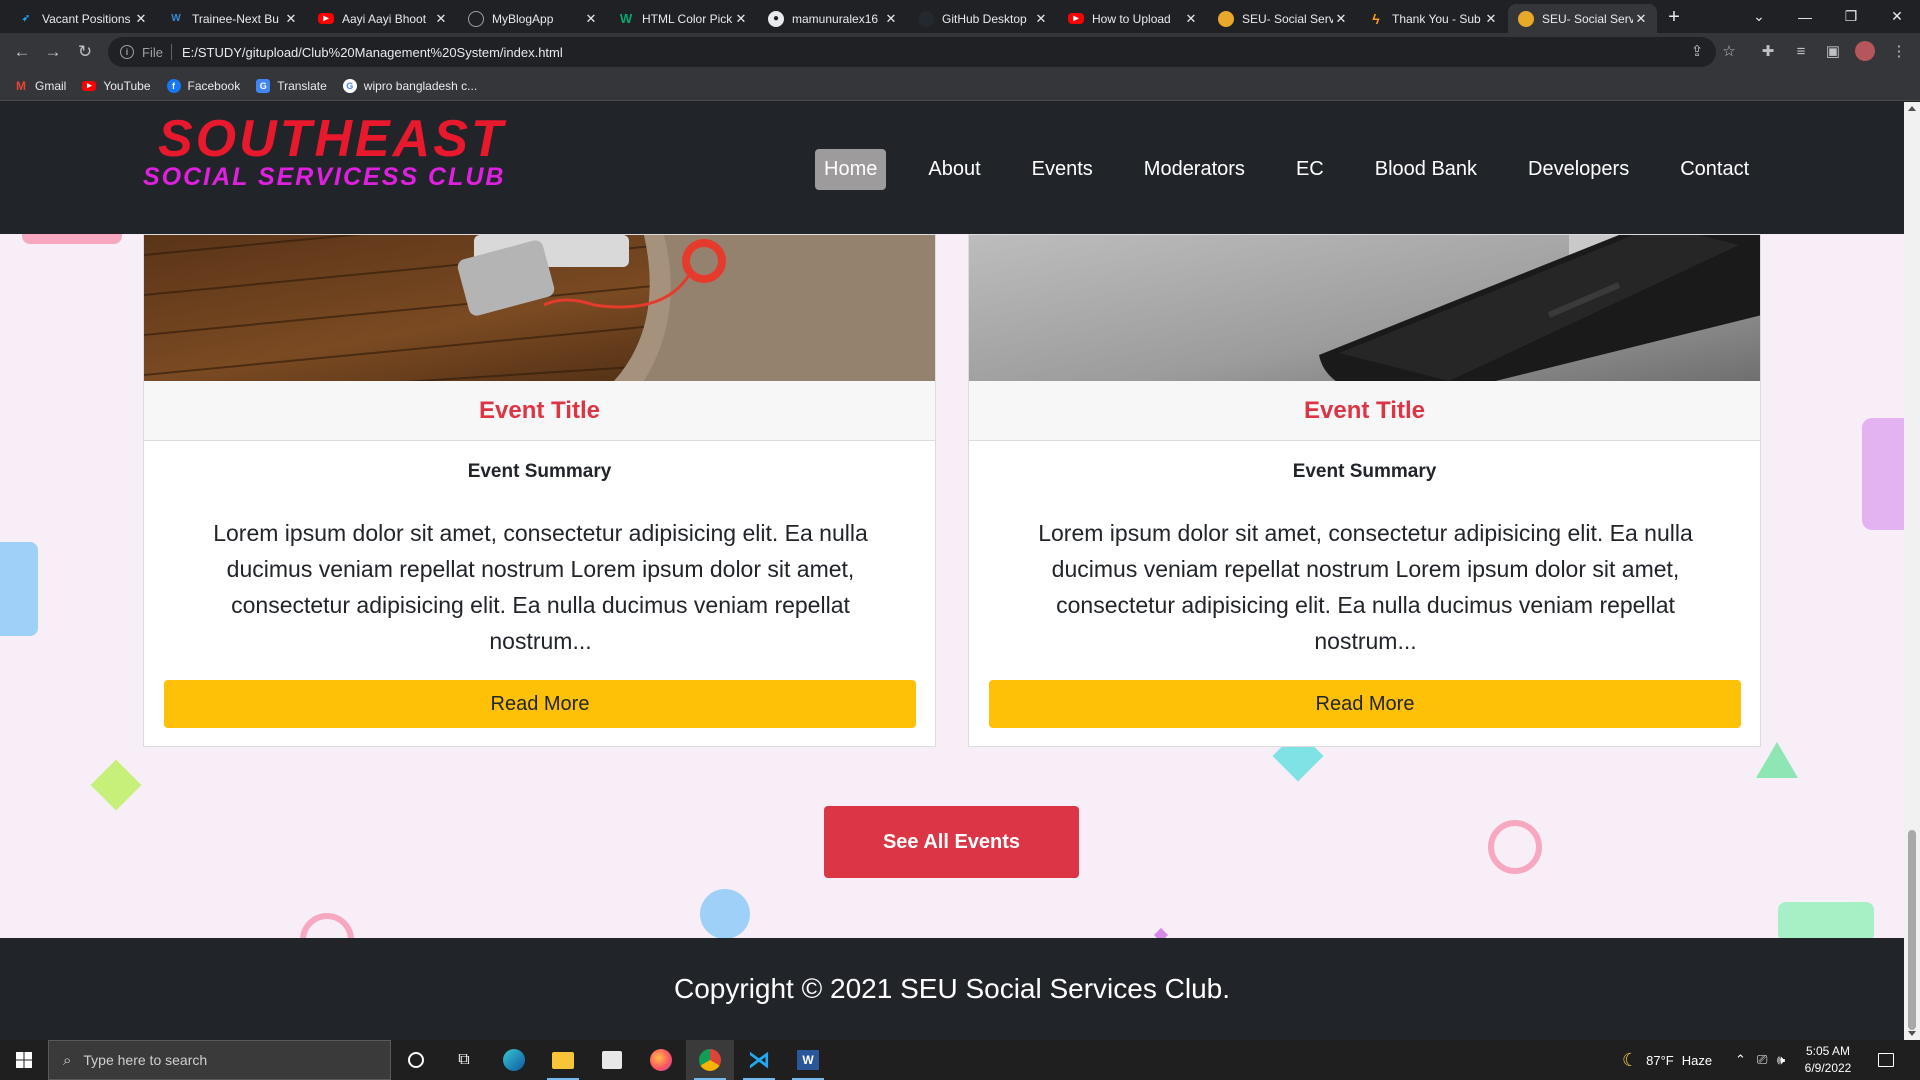 Image resolution: width=1920 pixels, height=1080 pixels. What do you see at coordinates (514, 1060) in the screenshot?
I see `edge-icon` at bounding box center [514, 1060].